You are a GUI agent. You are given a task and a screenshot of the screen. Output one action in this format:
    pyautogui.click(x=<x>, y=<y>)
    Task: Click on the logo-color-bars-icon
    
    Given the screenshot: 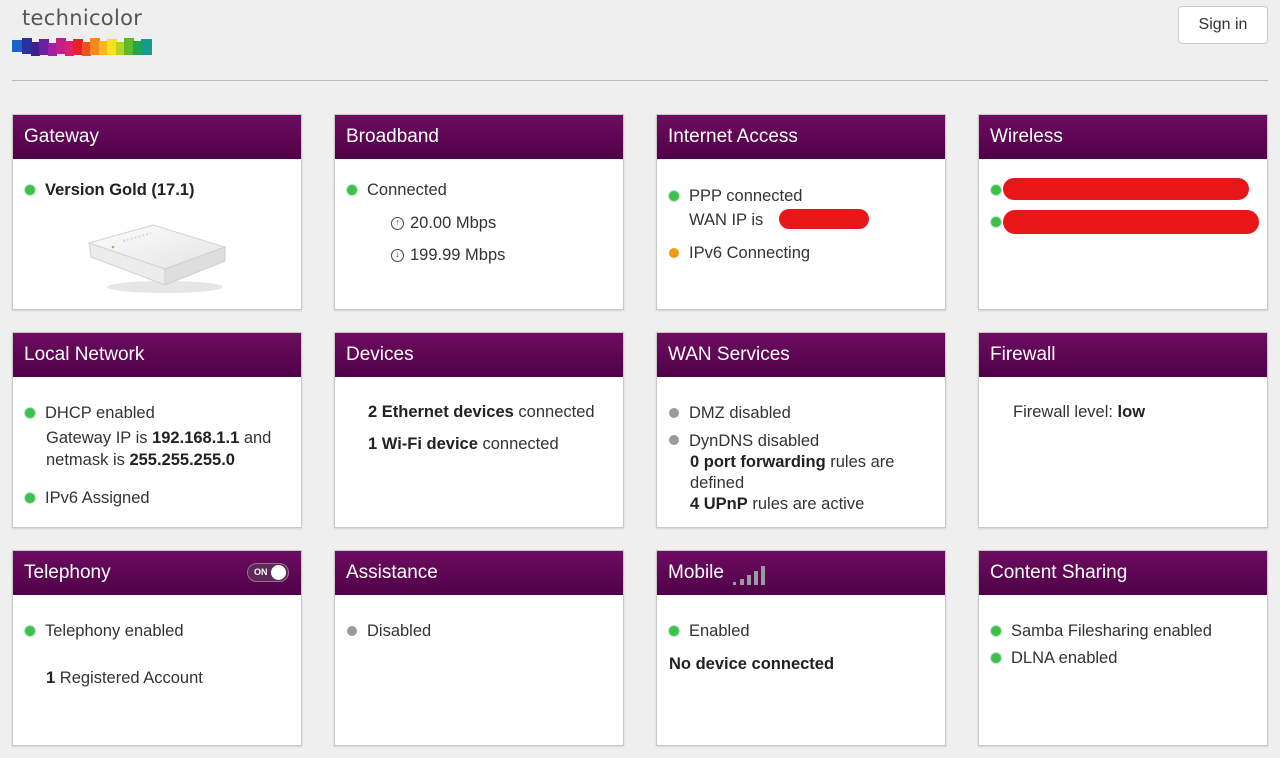 What is the action you would take?
    pyautogui.click(x=82, y=47)
    